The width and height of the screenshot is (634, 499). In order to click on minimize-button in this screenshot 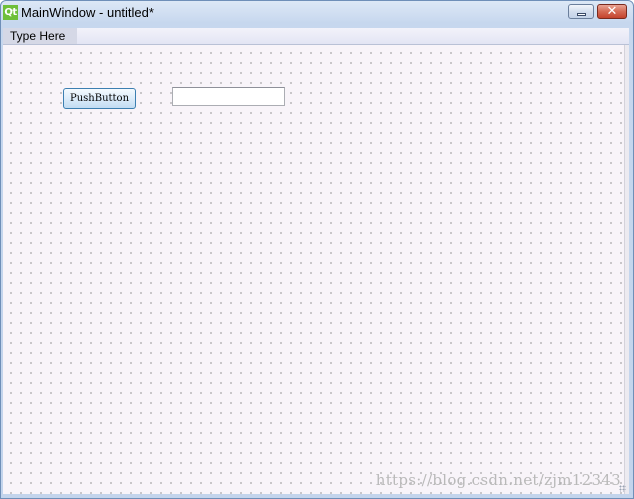, I will do `click(581, 11)`.